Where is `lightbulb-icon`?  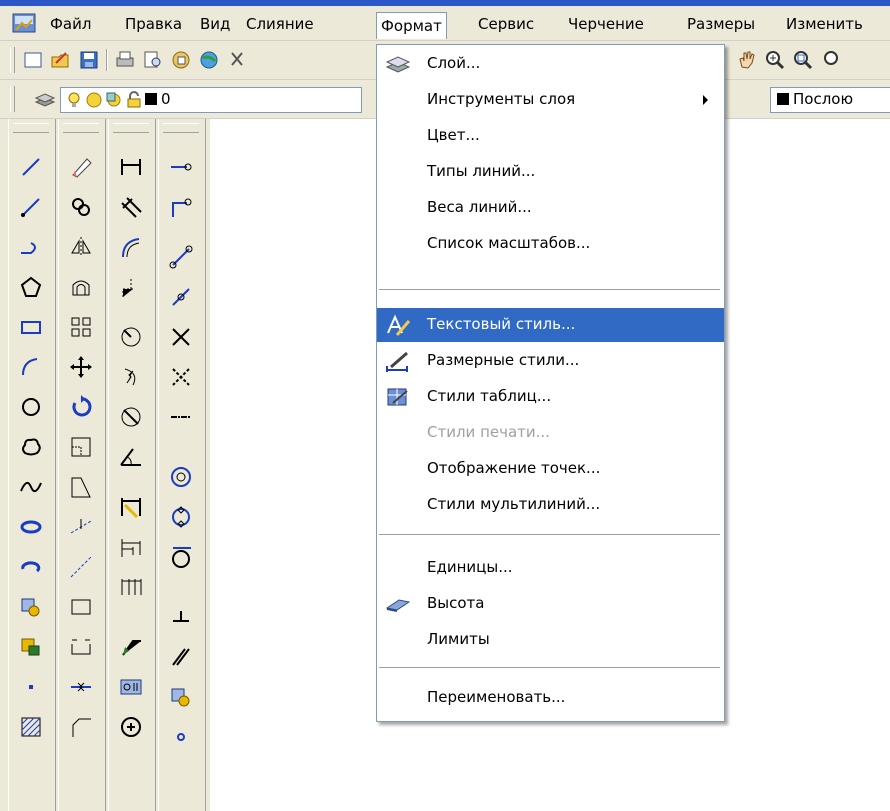
lightbulb-icon is located at coordinates (74, 100).